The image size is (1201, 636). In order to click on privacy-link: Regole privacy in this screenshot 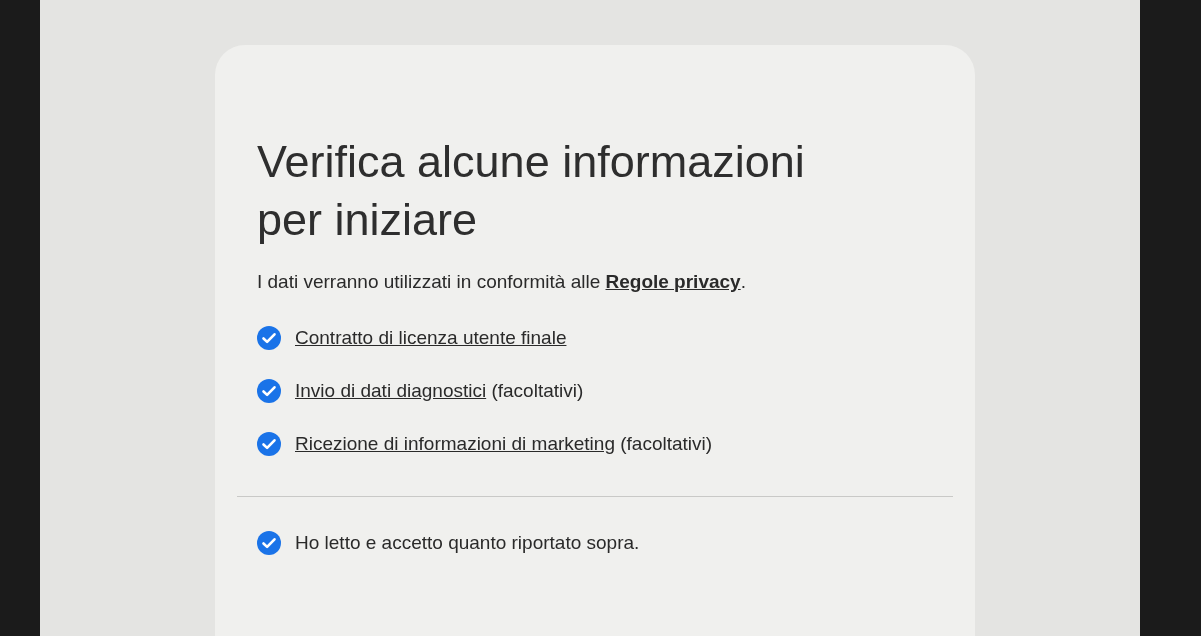, I will do `click(673, 281)`.